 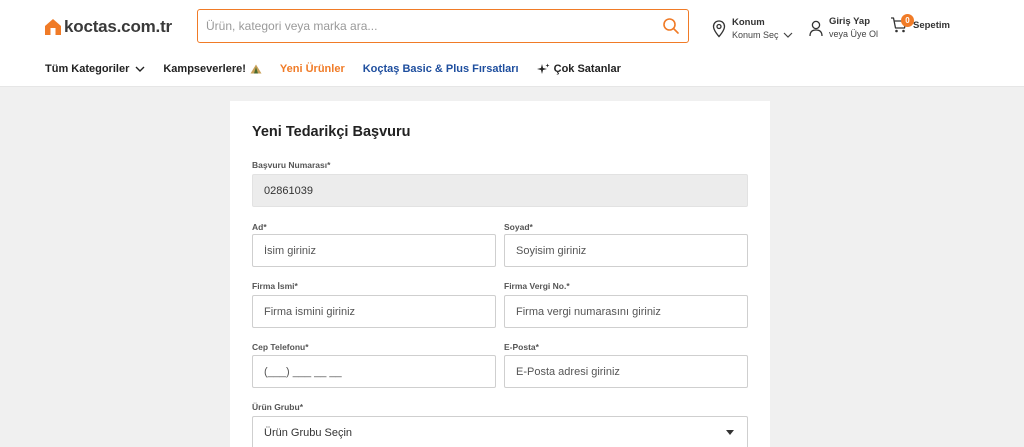 I want to click on login-title: Giriş Yap, so click(x=850, y=21).